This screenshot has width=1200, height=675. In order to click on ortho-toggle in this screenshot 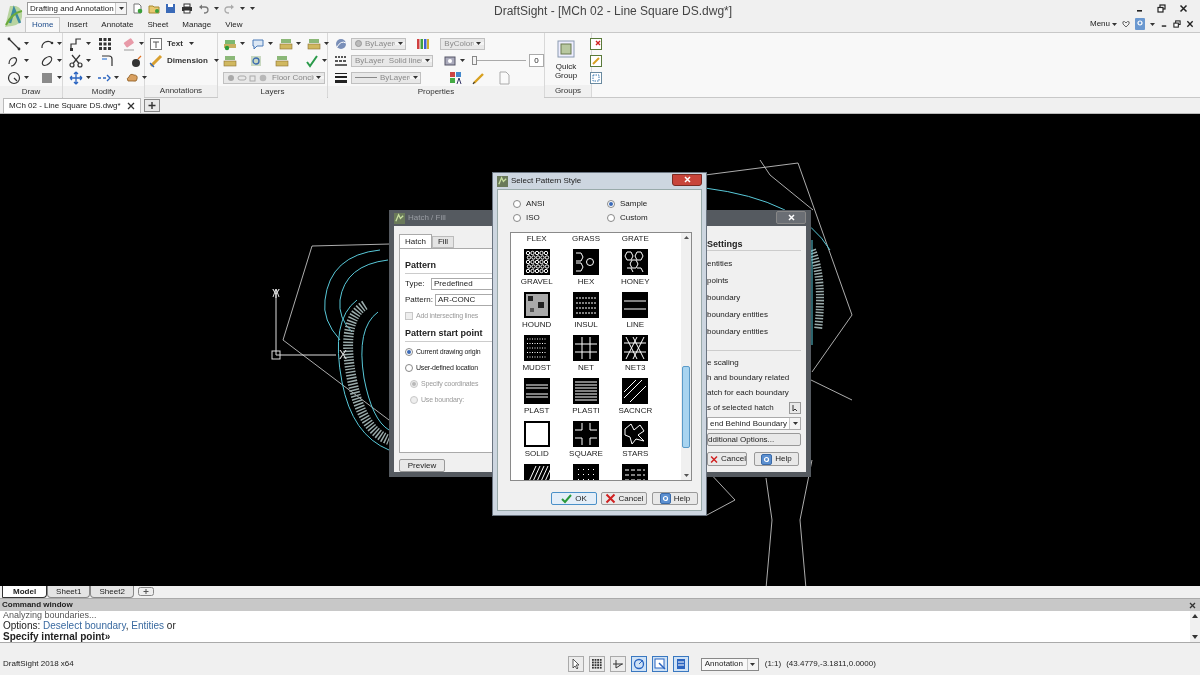, I will do `click(617, 664)`.